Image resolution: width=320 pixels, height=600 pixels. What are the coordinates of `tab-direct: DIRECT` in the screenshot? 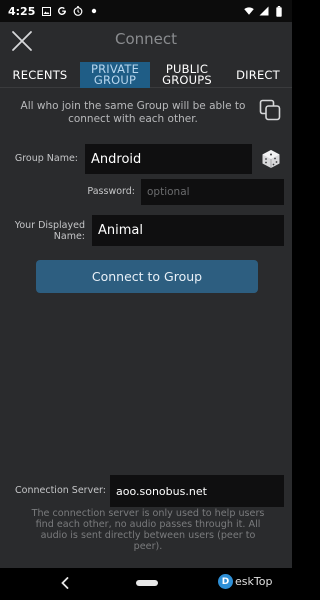 It's located at (258, 75).